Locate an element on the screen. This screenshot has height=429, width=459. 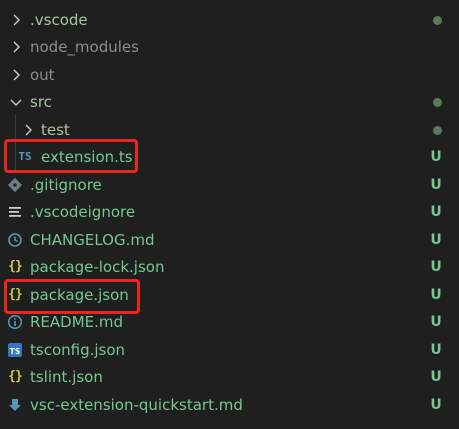
tree-label: .vscode is located at coordinates (59, 20).